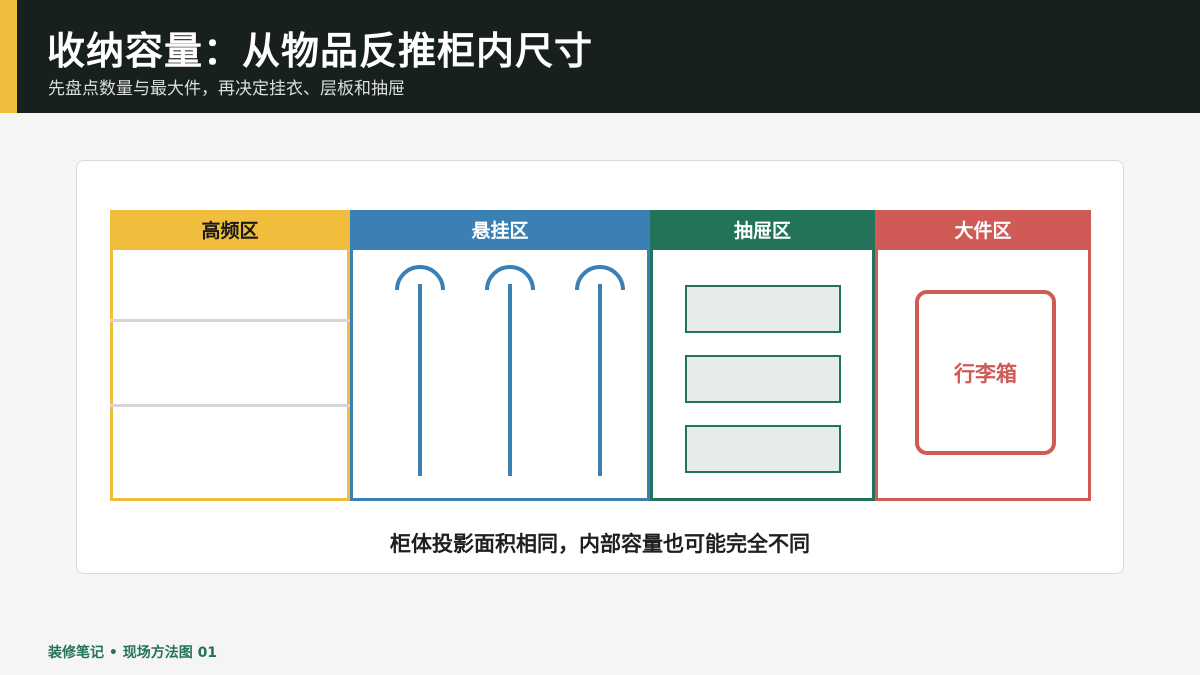 The height and width of the screenshot is (675, 1200). I want to click on zone-label-large-items: 大件区, so click(983, 230).